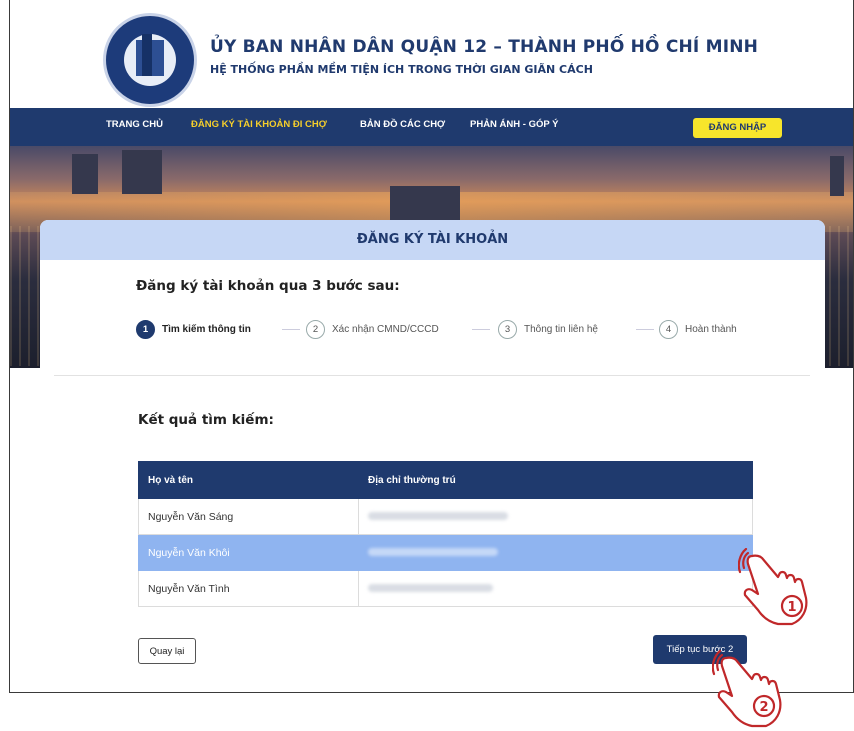 This screenshot has height=731, width=854. I want to click on table-row: Nguyễn Văn Tình, so click(445, 588).